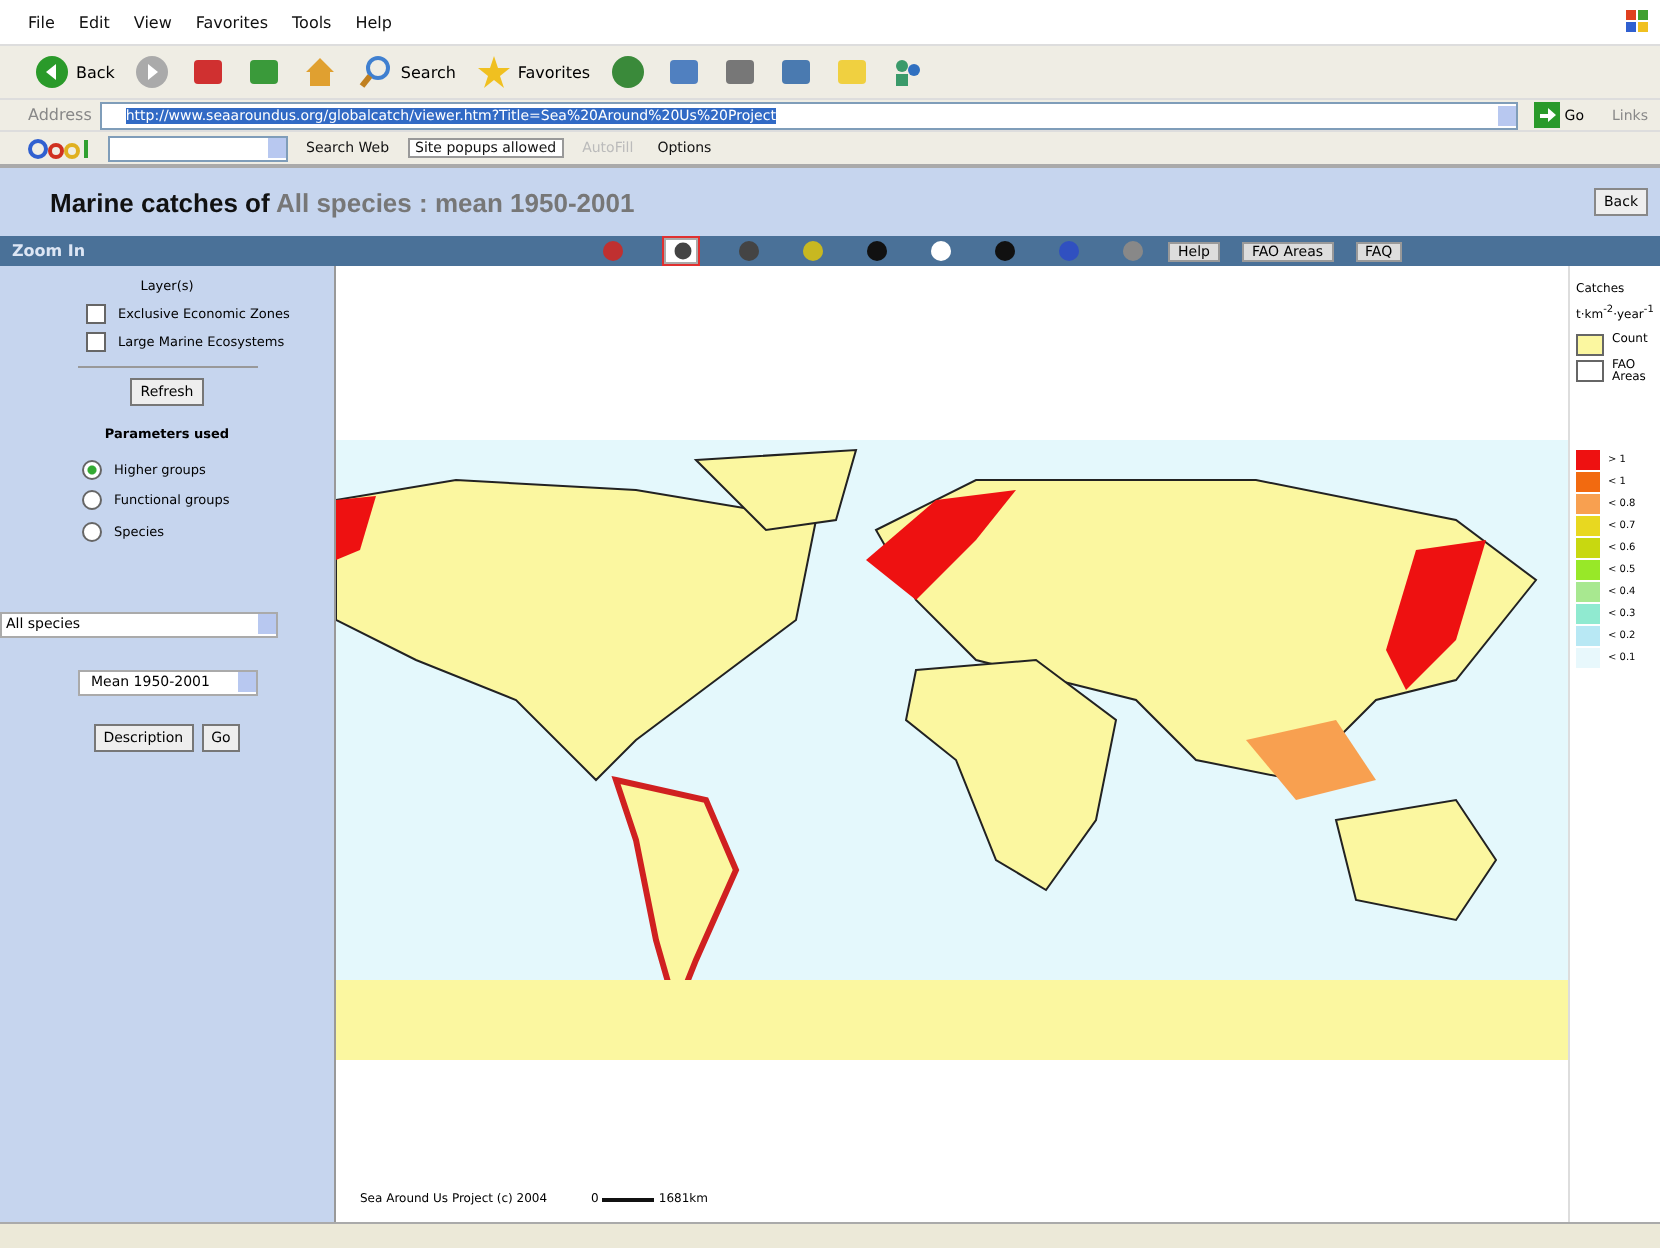  Describe the element at coordinates (94, 22) in the screenshot. I see `menu-item: Edit` at that location.